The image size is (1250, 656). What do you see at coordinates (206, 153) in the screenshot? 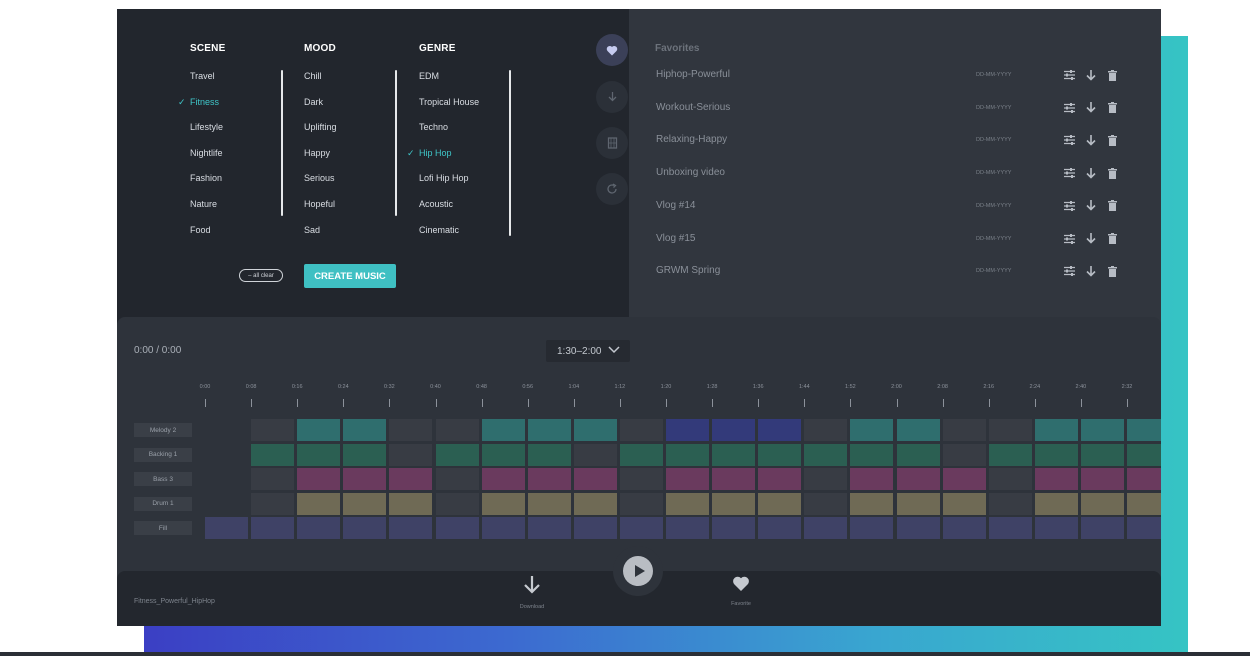
I see `scene-option: Nightlife` at bounding box center [206, 153].